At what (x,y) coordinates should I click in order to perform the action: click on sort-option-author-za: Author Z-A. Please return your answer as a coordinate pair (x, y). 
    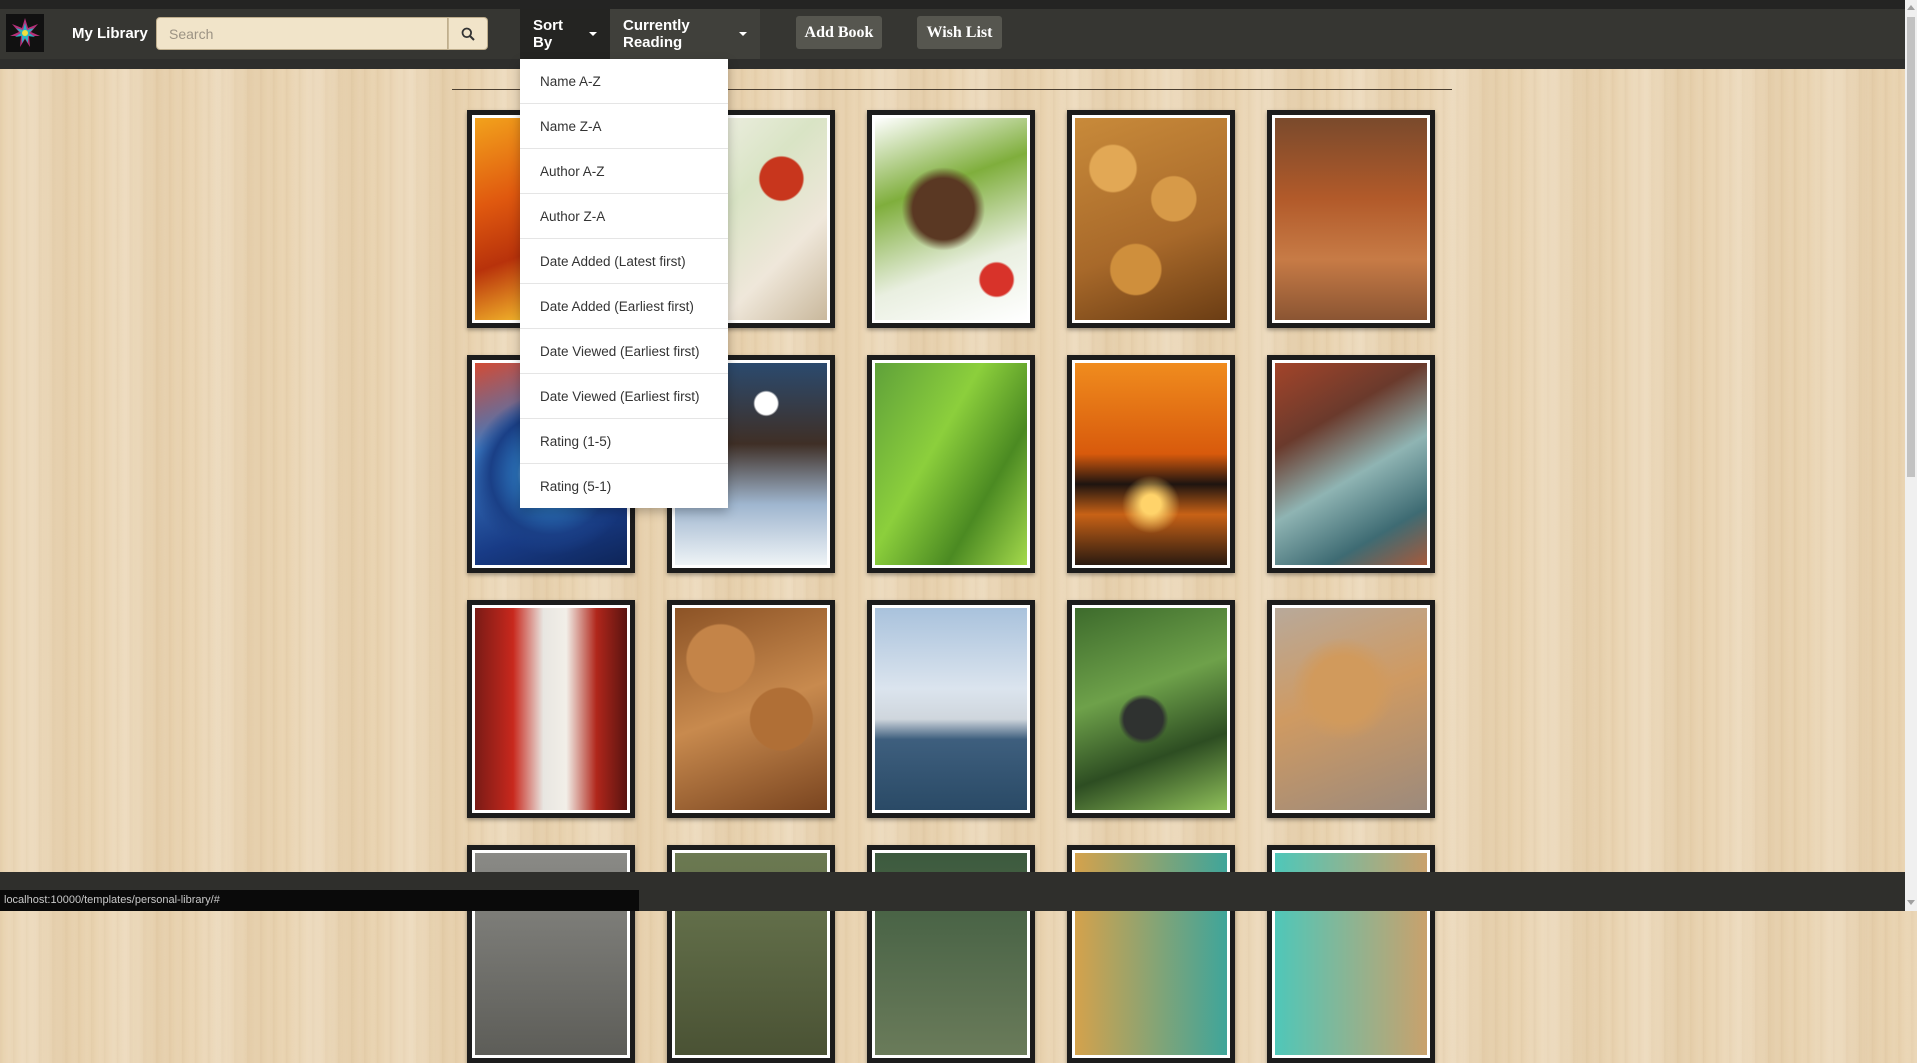
    Looking at the image, I should click on (624, 216).